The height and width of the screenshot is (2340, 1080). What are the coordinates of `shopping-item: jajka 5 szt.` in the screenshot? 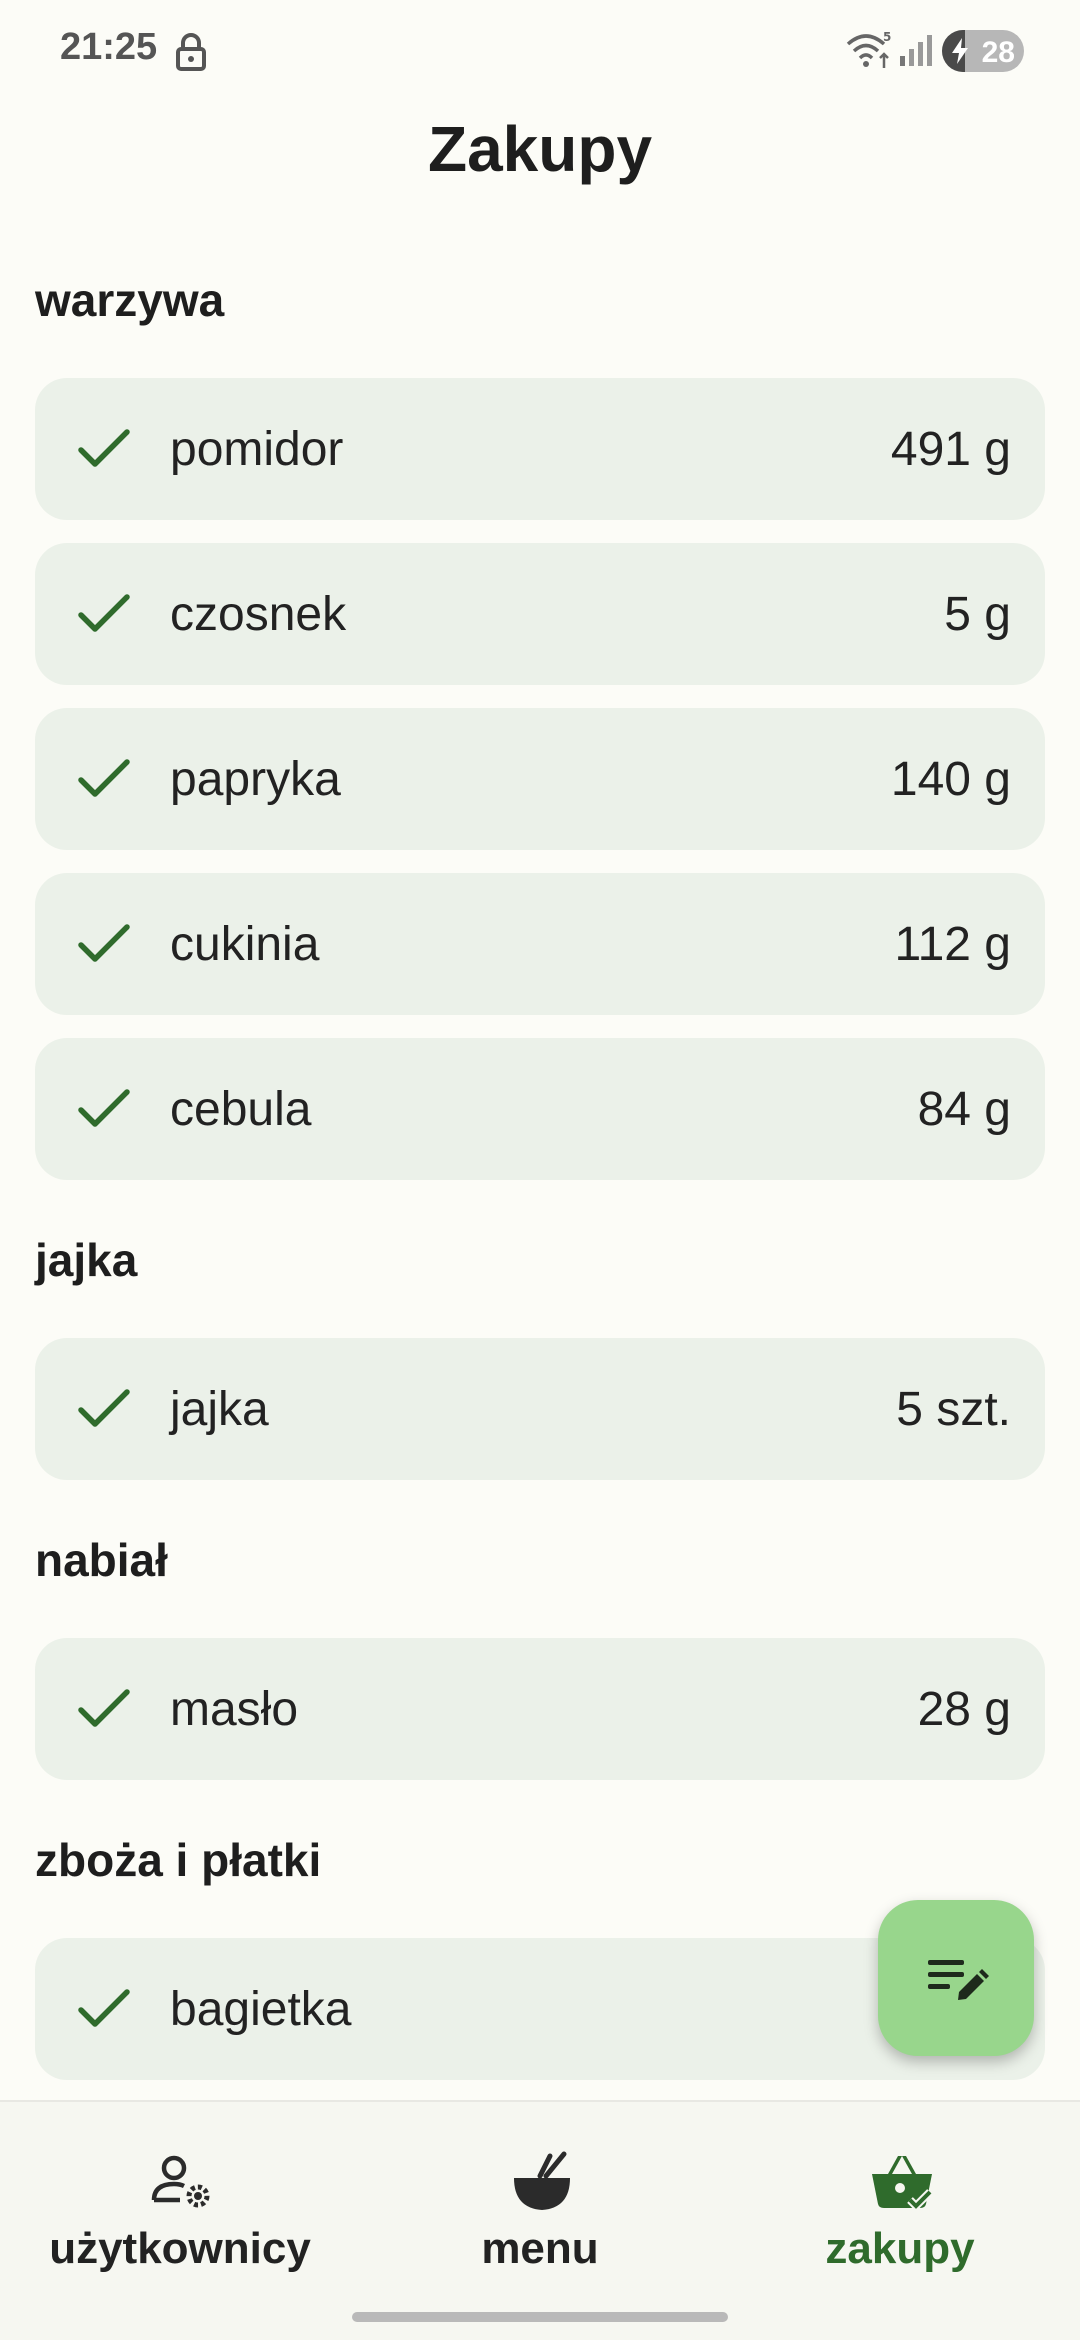 It's located at (540, 1409).